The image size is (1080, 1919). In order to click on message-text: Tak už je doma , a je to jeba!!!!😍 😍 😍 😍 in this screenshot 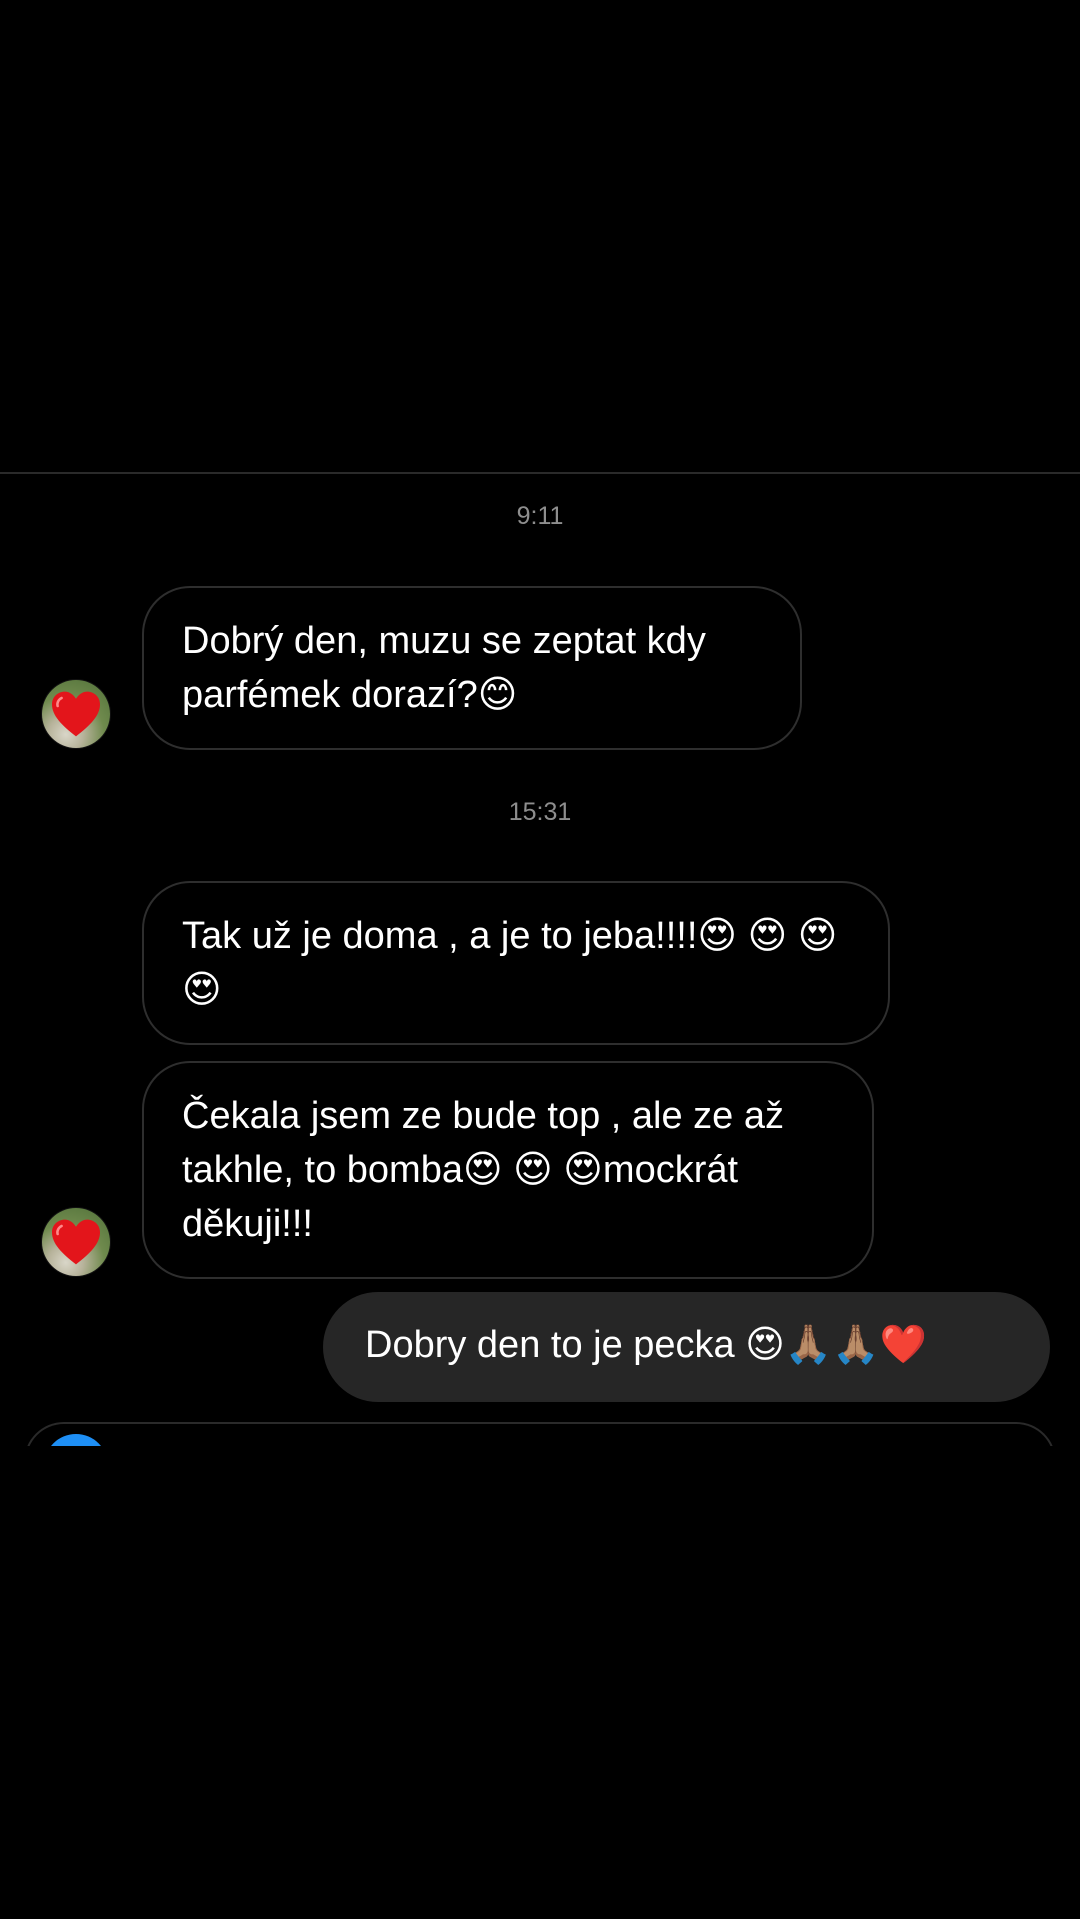, I will do `click(510, 963)`.